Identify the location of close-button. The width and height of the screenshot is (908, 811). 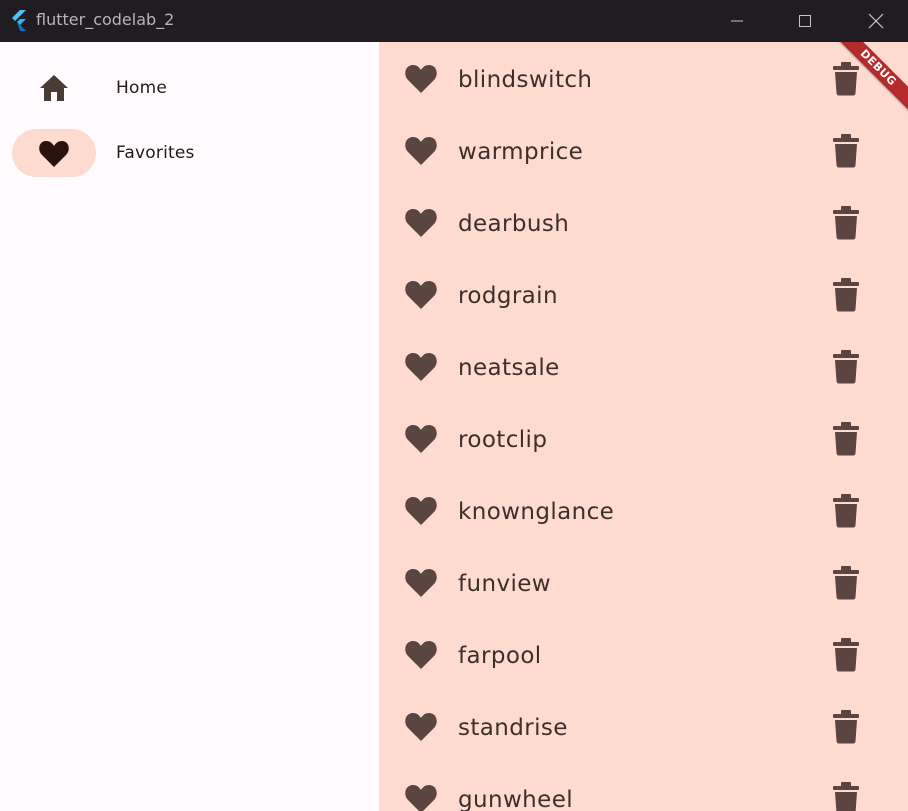
(876, 21).